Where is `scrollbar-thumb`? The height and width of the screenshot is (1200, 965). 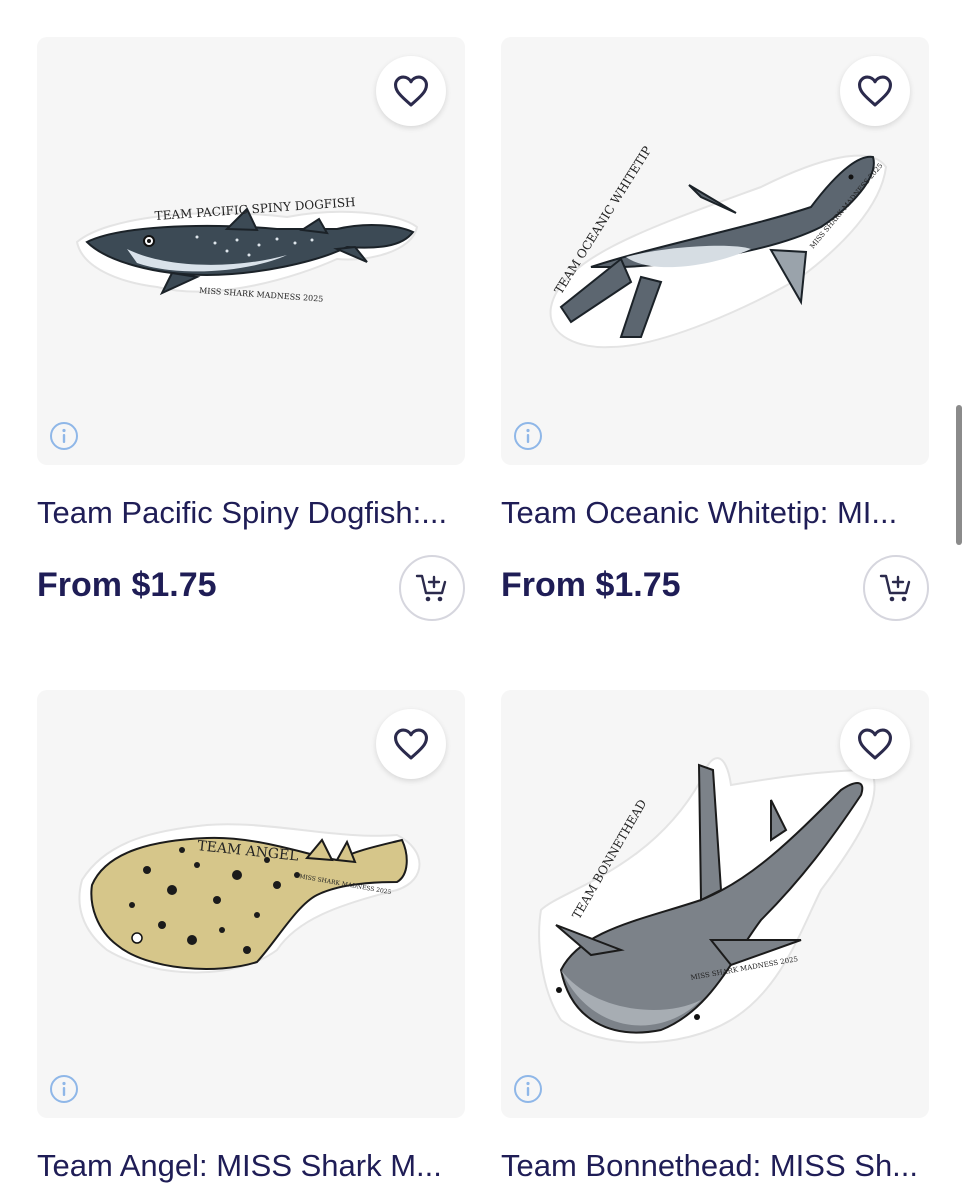 scrollbar-thumb is located at coordinates (959, 475).